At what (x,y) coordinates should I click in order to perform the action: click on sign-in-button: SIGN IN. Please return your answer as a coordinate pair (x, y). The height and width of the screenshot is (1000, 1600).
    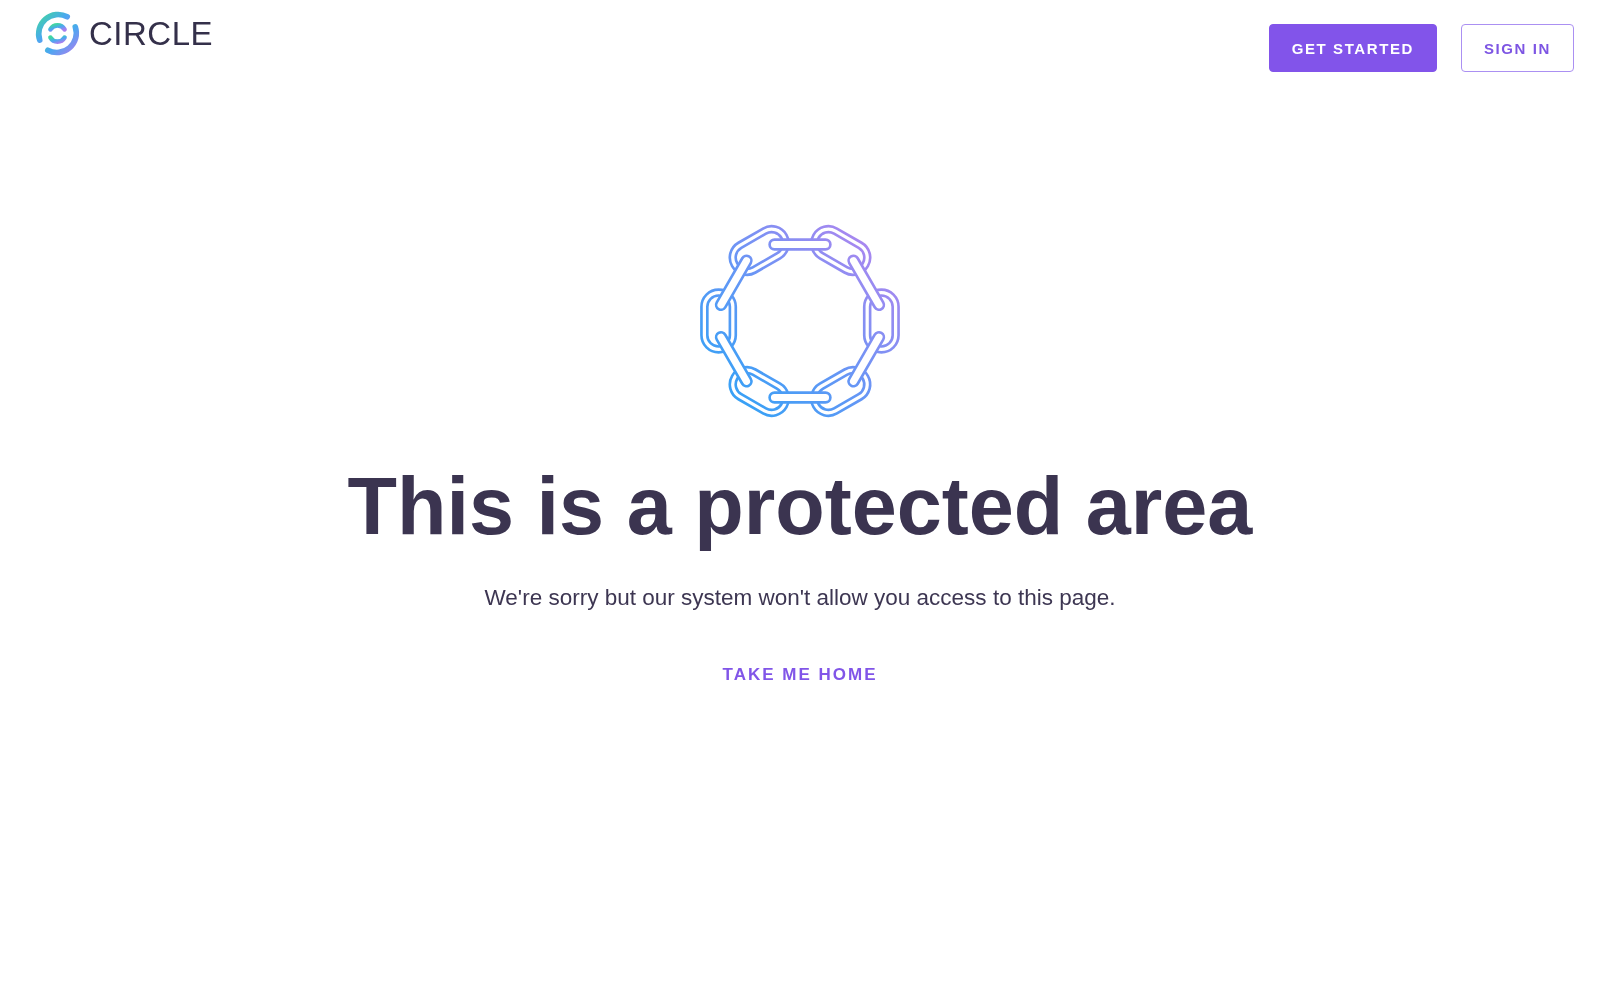
    Looking at the image, I should click on (1517, 48).